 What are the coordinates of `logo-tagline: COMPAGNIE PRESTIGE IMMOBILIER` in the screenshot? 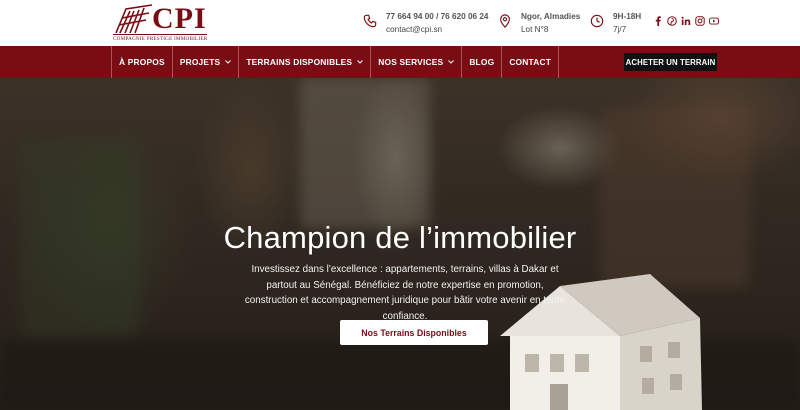 It's located at (160, 38).